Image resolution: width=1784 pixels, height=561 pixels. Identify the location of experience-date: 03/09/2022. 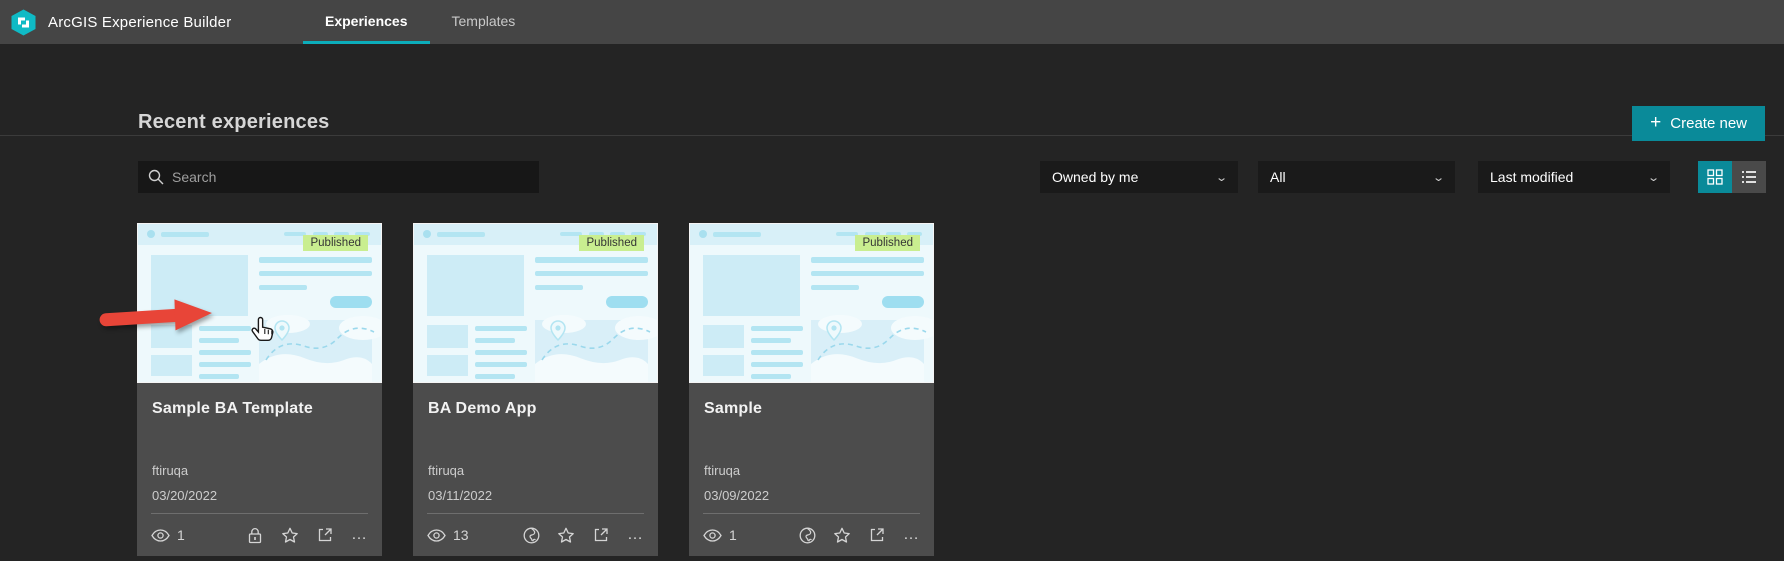
(737, 495).